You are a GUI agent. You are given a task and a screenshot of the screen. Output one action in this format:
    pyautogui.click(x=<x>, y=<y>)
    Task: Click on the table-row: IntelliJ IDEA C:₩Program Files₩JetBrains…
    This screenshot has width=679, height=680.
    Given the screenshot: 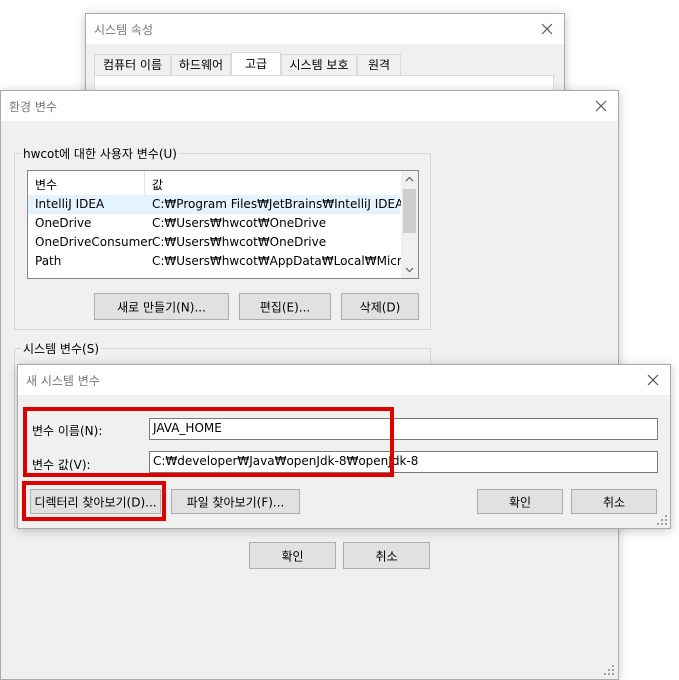 What is the action you would take?
    pyautogui.click(x=223, y=204)
    